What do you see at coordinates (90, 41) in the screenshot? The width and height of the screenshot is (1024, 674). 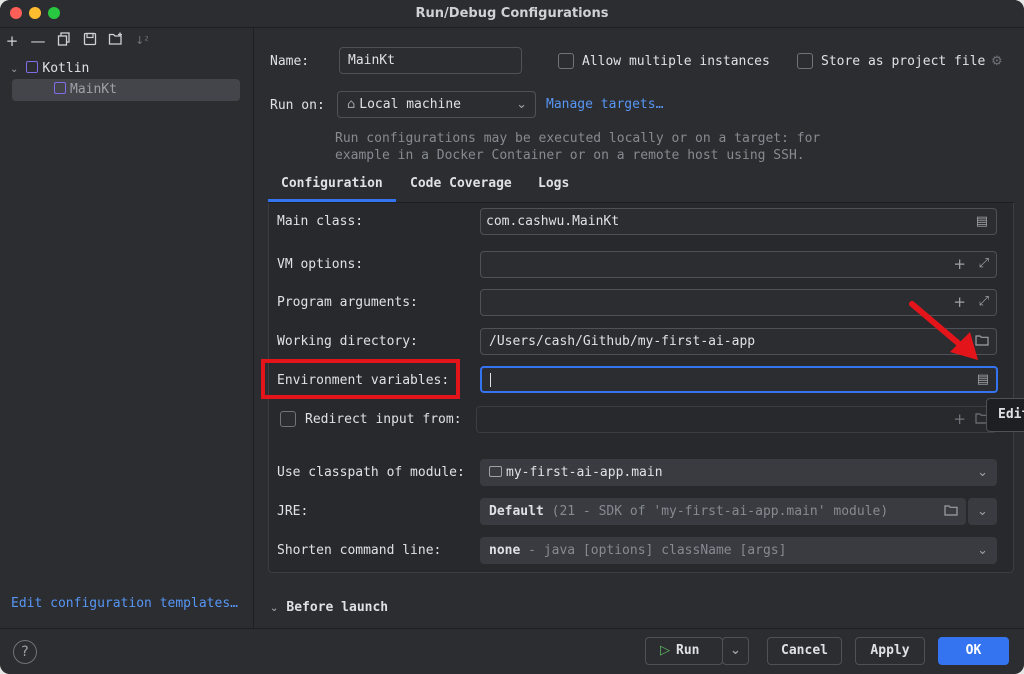 I see `save-icon` at bounding box center [90, 41].